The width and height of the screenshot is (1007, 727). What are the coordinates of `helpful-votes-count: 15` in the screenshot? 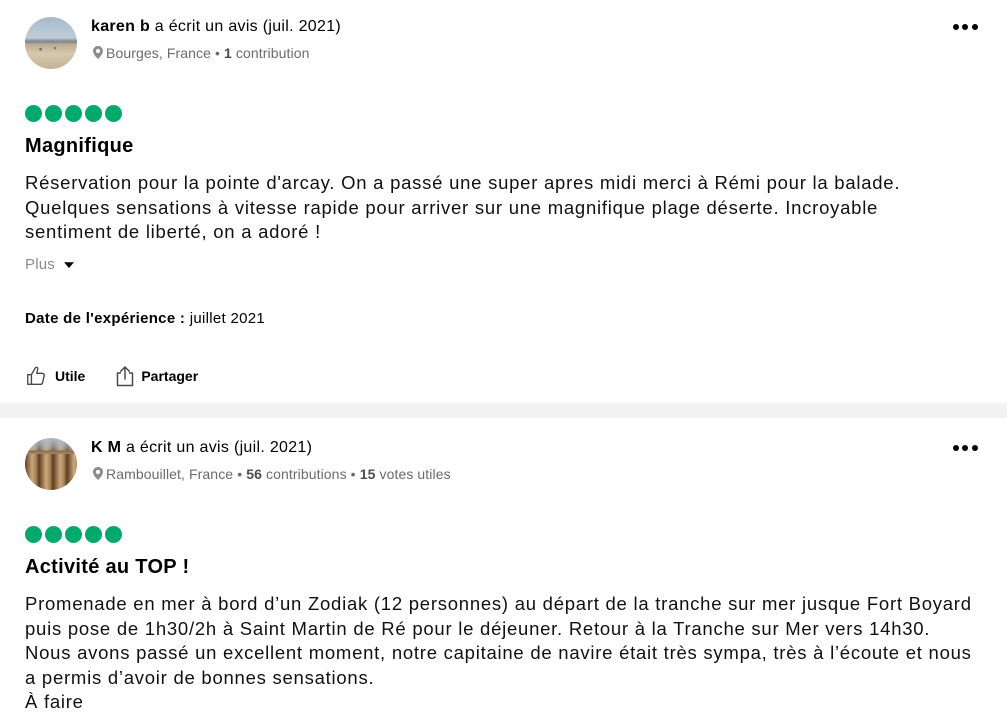 It's located at (367, 474).